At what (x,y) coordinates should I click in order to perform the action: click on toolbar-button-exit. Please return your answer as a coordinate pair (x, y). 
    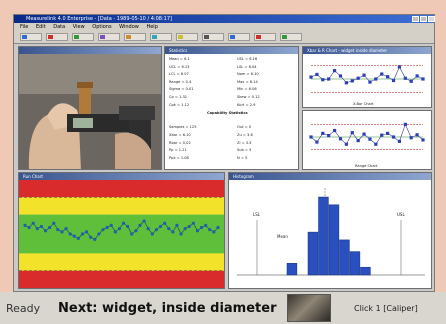
    Looking at the image, I should click on (291, 37).